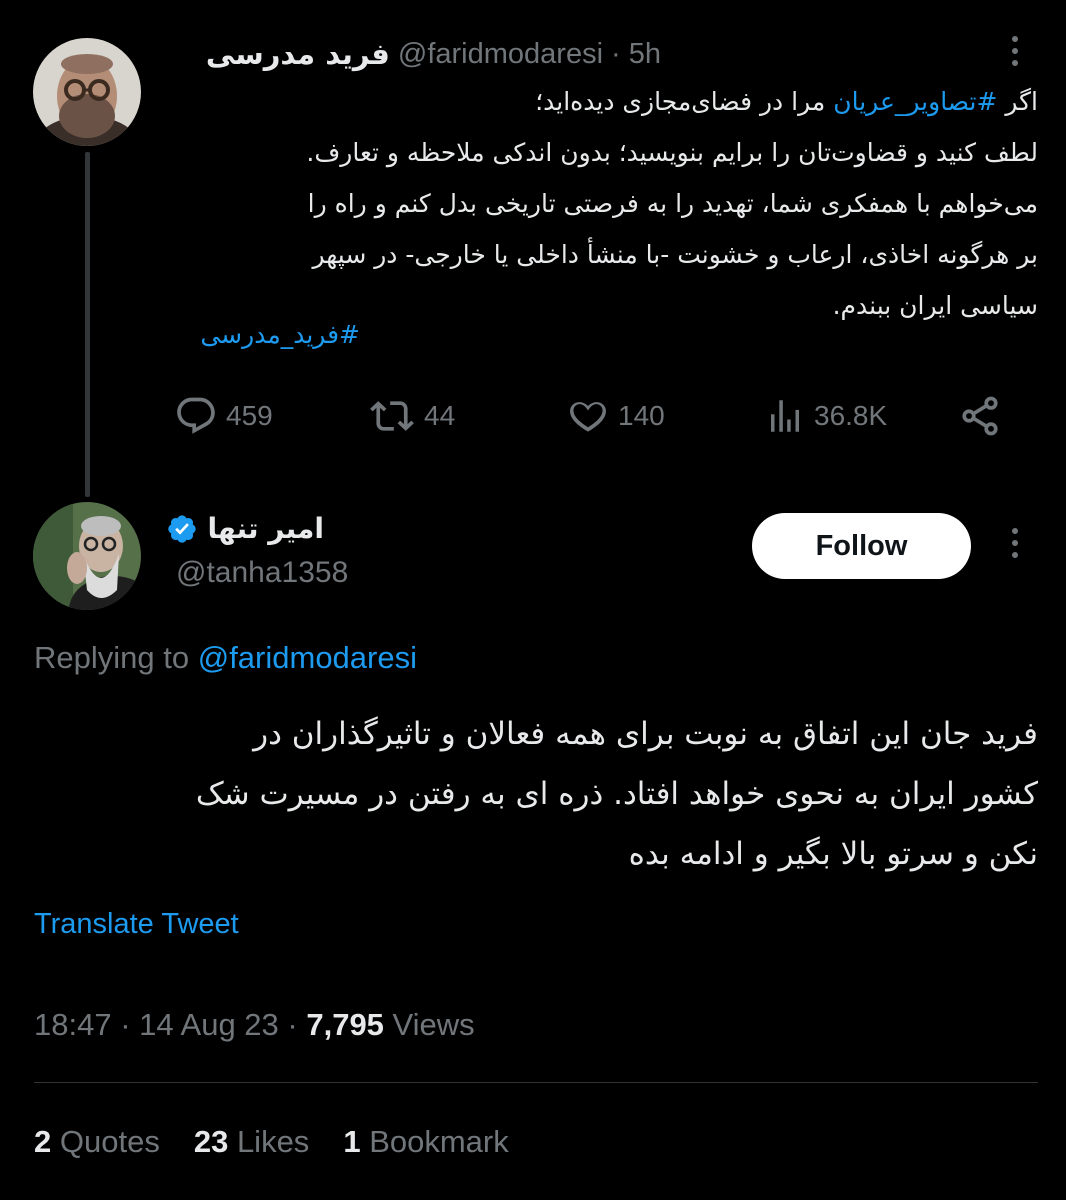  Describe the element at coordinates (181, 528) in the screenshot. I see `verified-badge-icon` at that location.